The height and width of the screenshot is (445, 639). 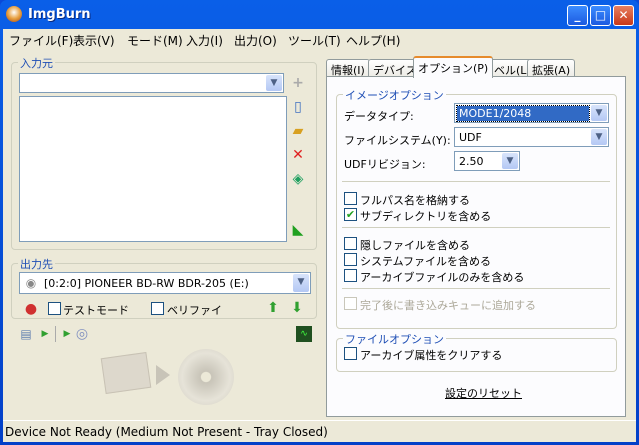 What do you see at coordinates (151, 83) in the screenshot?
I see `source-combo: ▼` at bounding box center [151, 83].